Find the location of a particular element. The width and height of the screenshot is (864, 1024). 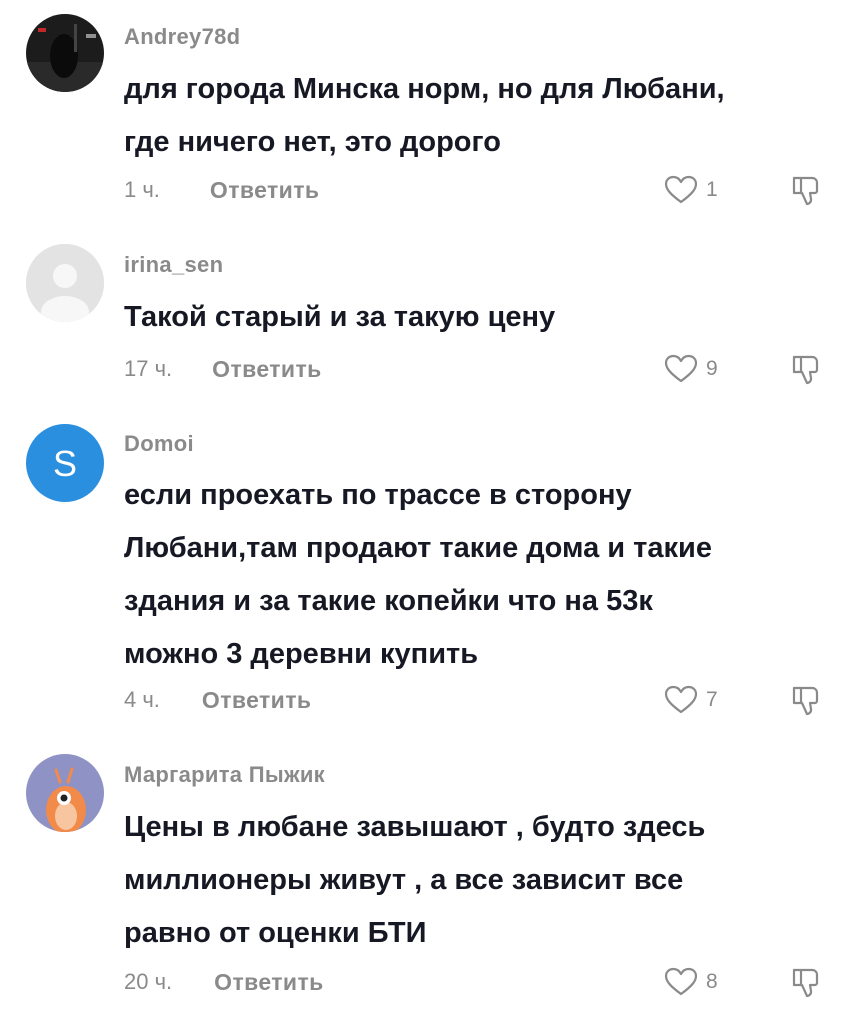

illustration-avatar-icon is located at coordinates (65, 793).